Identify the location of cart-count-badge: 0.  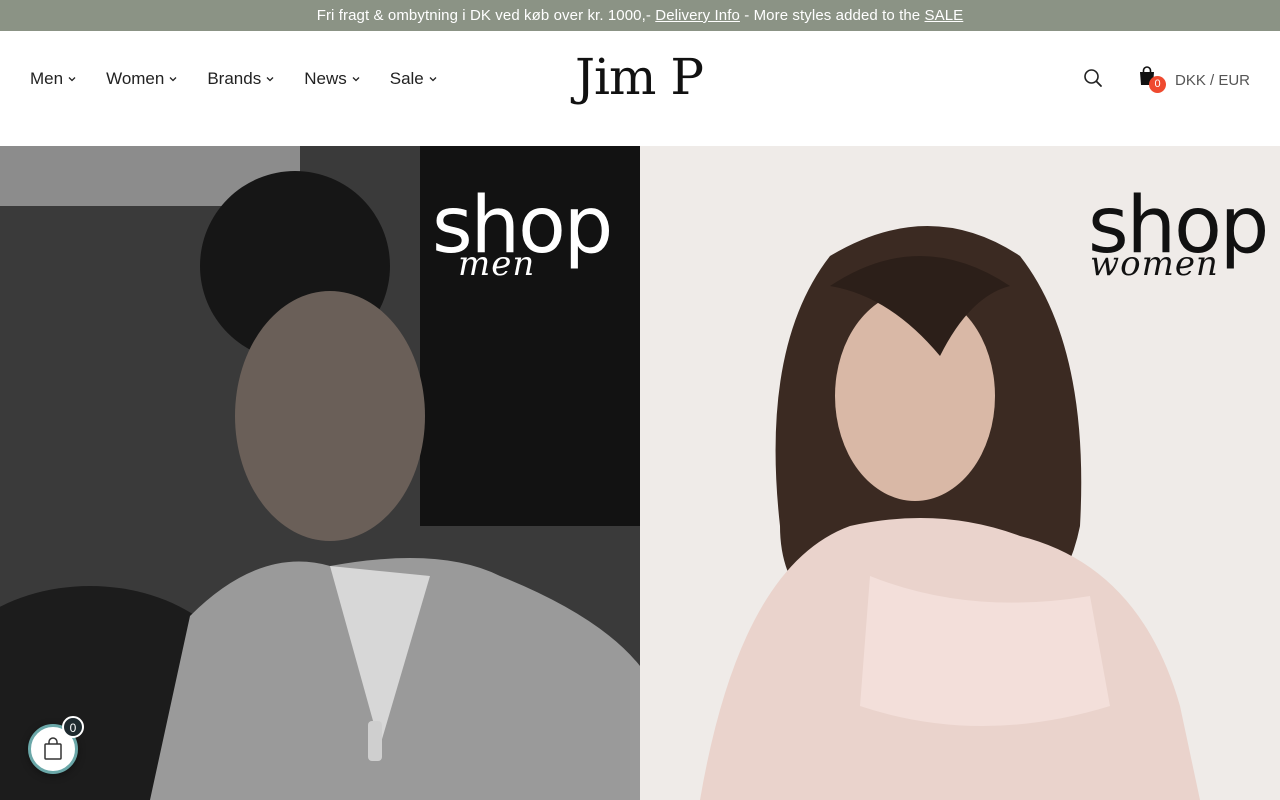
(1157, 84).